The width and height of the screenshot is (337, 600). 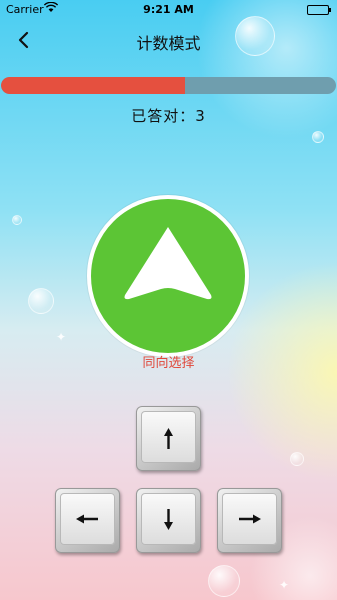 I want to click on clock-time: 9:21 AM, so click(x=168, y=9).